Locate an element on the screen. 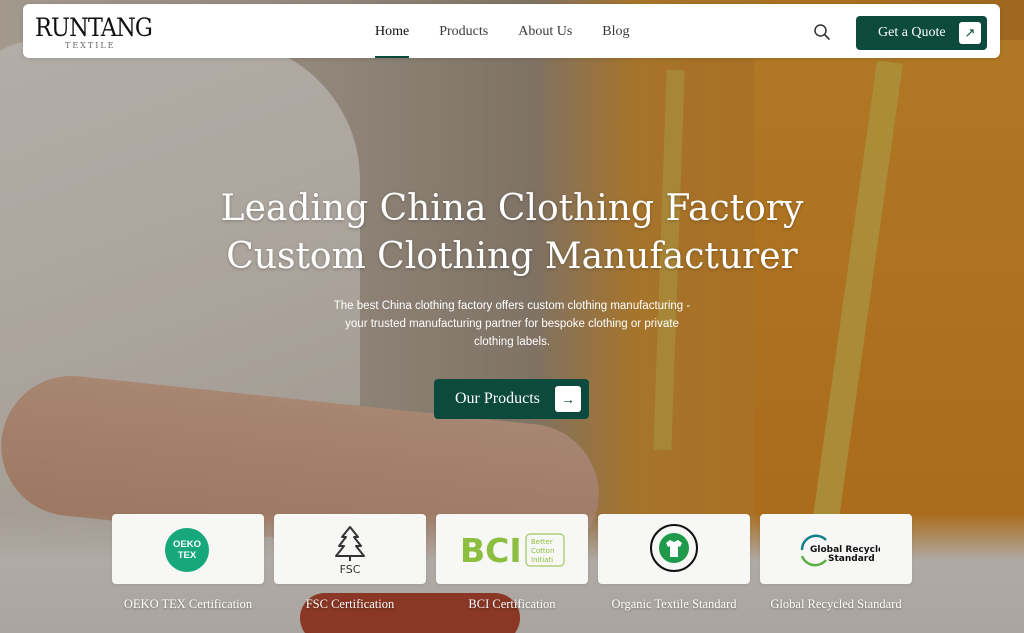 Image resolution: width=1024 pixels, height=633 pixels. cert-card: BCI Better Cotton Initiati is located at coordinates (512, 549).